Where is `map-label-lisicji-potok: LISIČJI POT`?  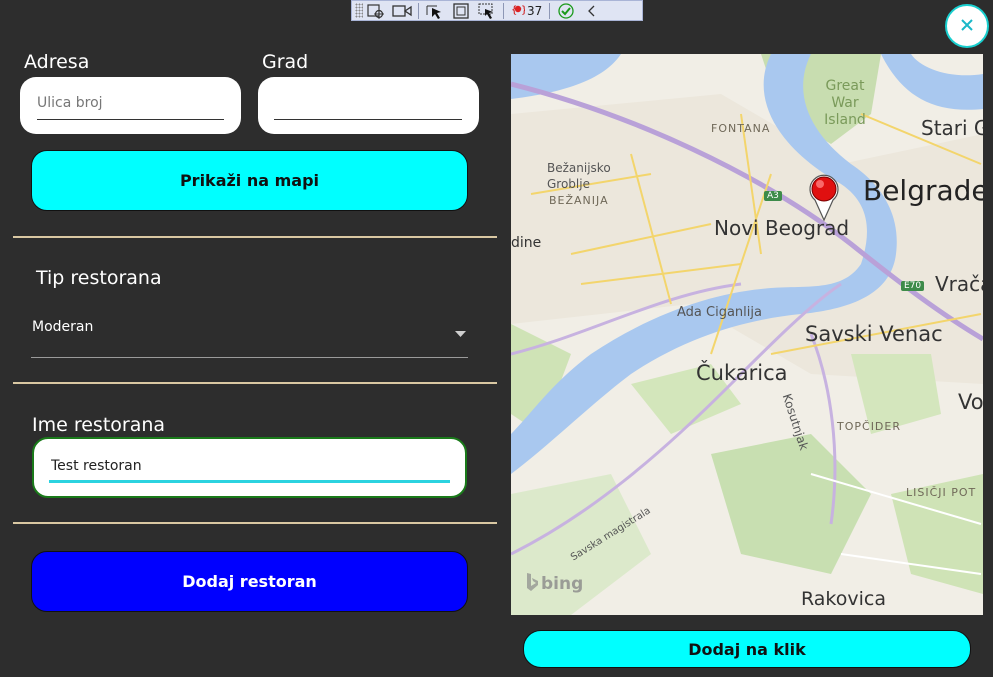
map-label-lisicji-potok: LISIČJI POT is located at coordinates (941, 492).